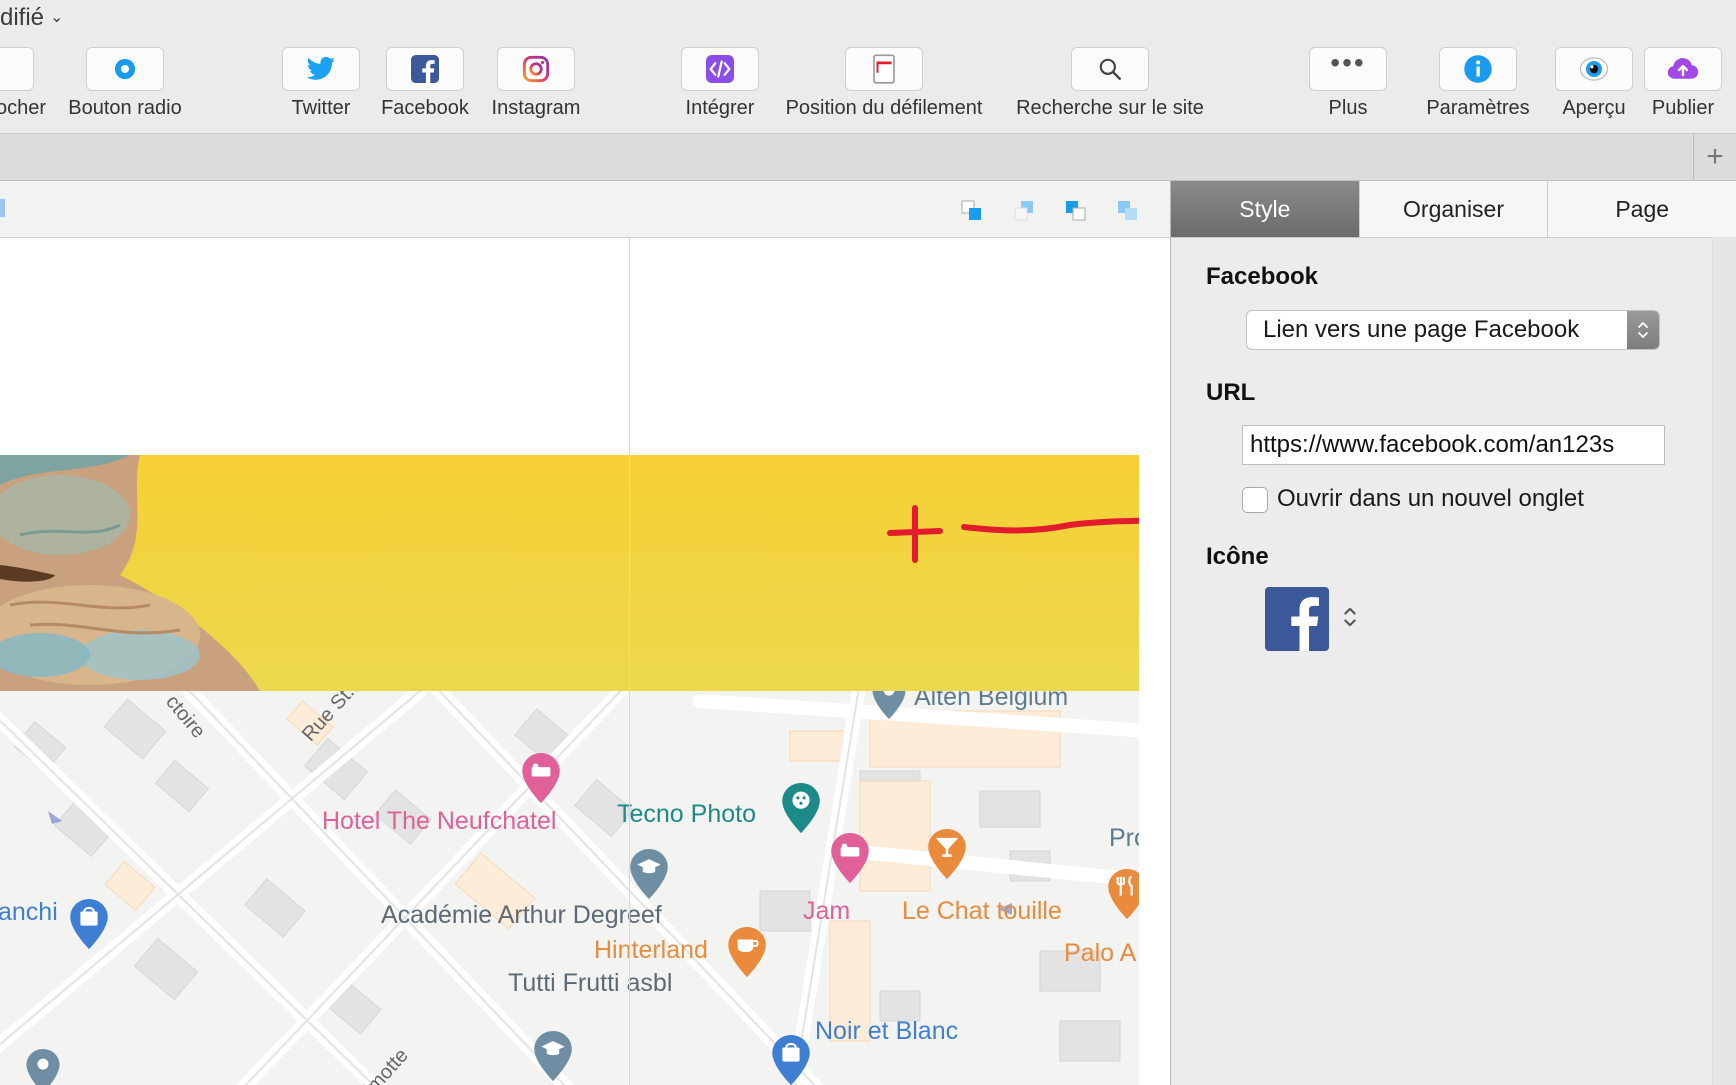 Image resolution: width=1736 pixels, height=1085 pixels. Describe the element at coordinates (1421, 329) in the screenshot. I see `link-type-value: Lien vers une page Facebook` at that location.